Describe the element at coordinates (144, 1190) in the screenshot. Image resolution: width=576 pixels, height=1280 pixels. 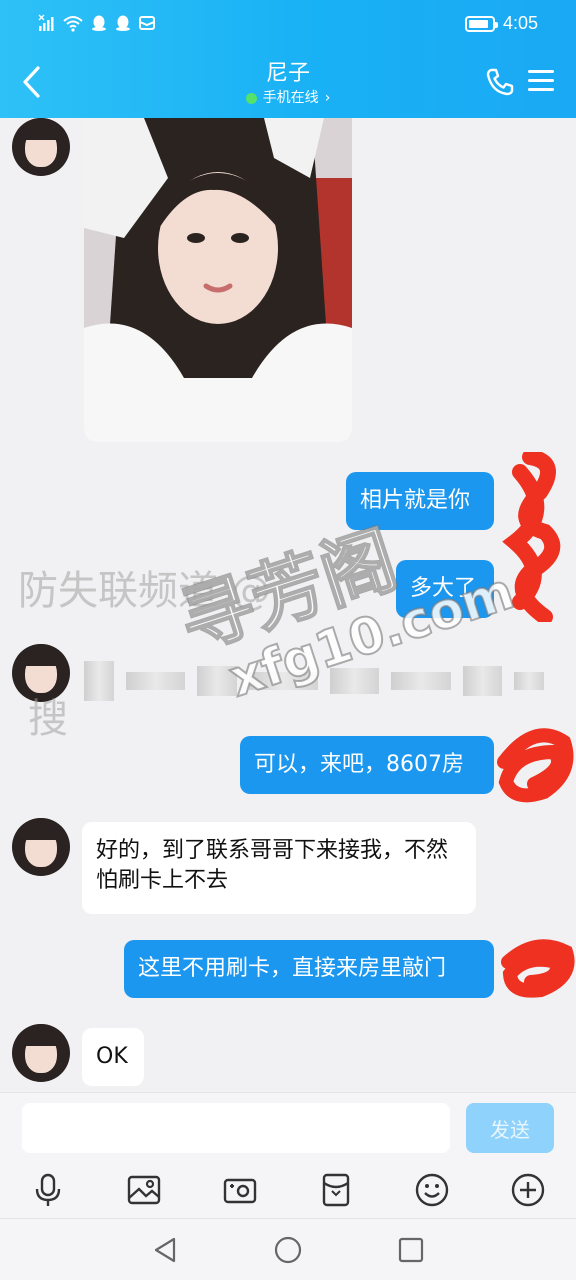
I see `image-icon` at that location.